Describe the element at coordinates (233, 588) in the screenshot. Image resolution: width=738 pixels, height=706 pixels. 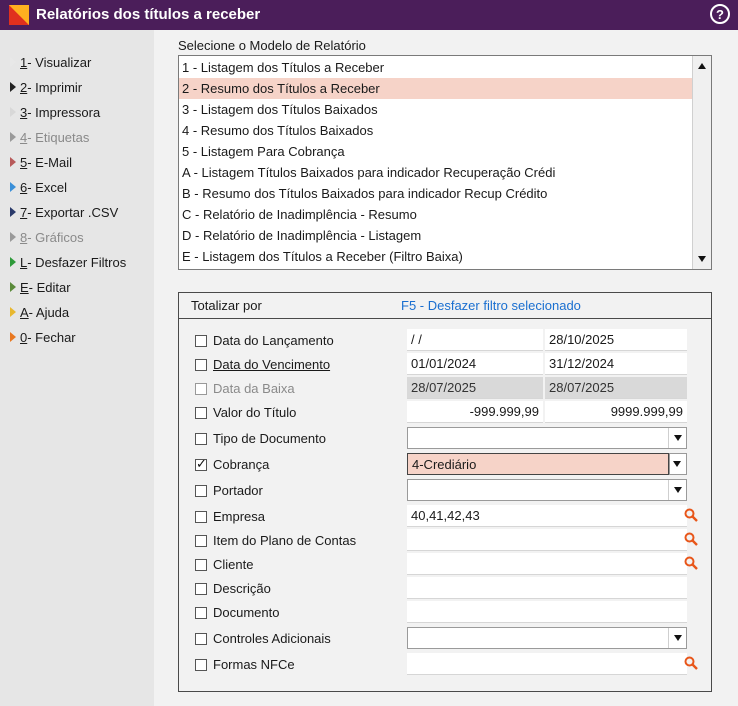
I see `filter-checkbox-descricao: Descrição` at that location.